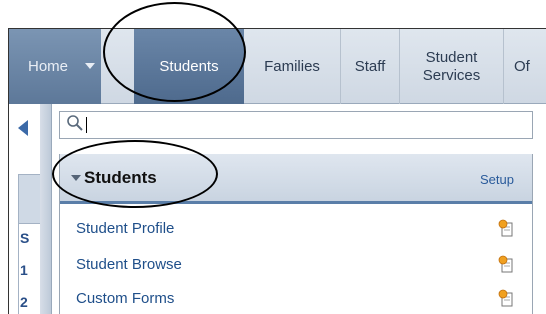  I want to click on menu-item-label: Student Browse, so click(129, 264).